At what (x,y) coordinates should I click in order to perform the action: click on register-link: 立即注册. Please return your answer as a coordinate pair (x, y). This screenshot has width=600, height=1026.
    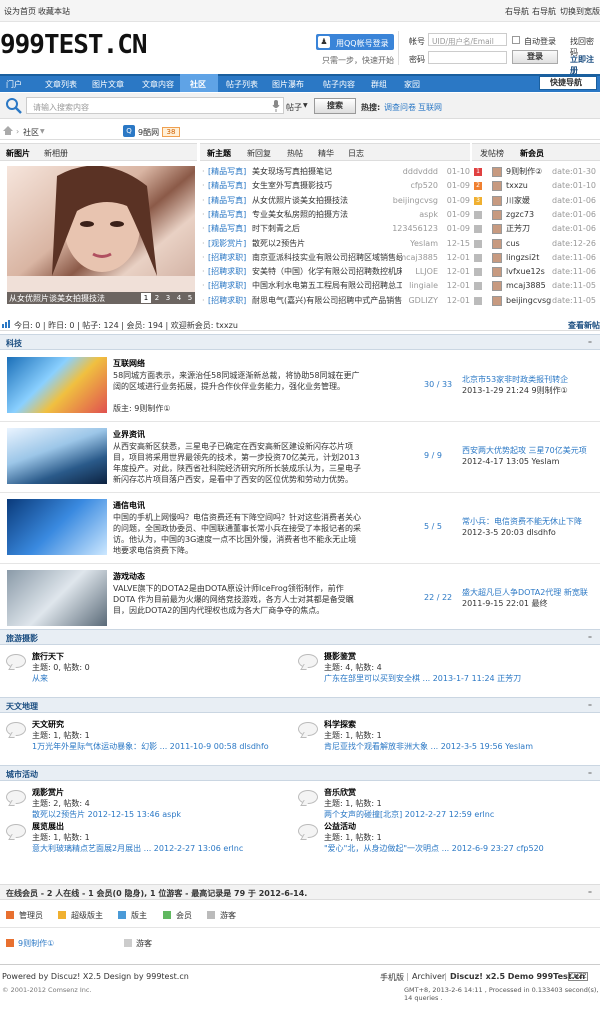
    Looking at the image, I should click on (585, 65).